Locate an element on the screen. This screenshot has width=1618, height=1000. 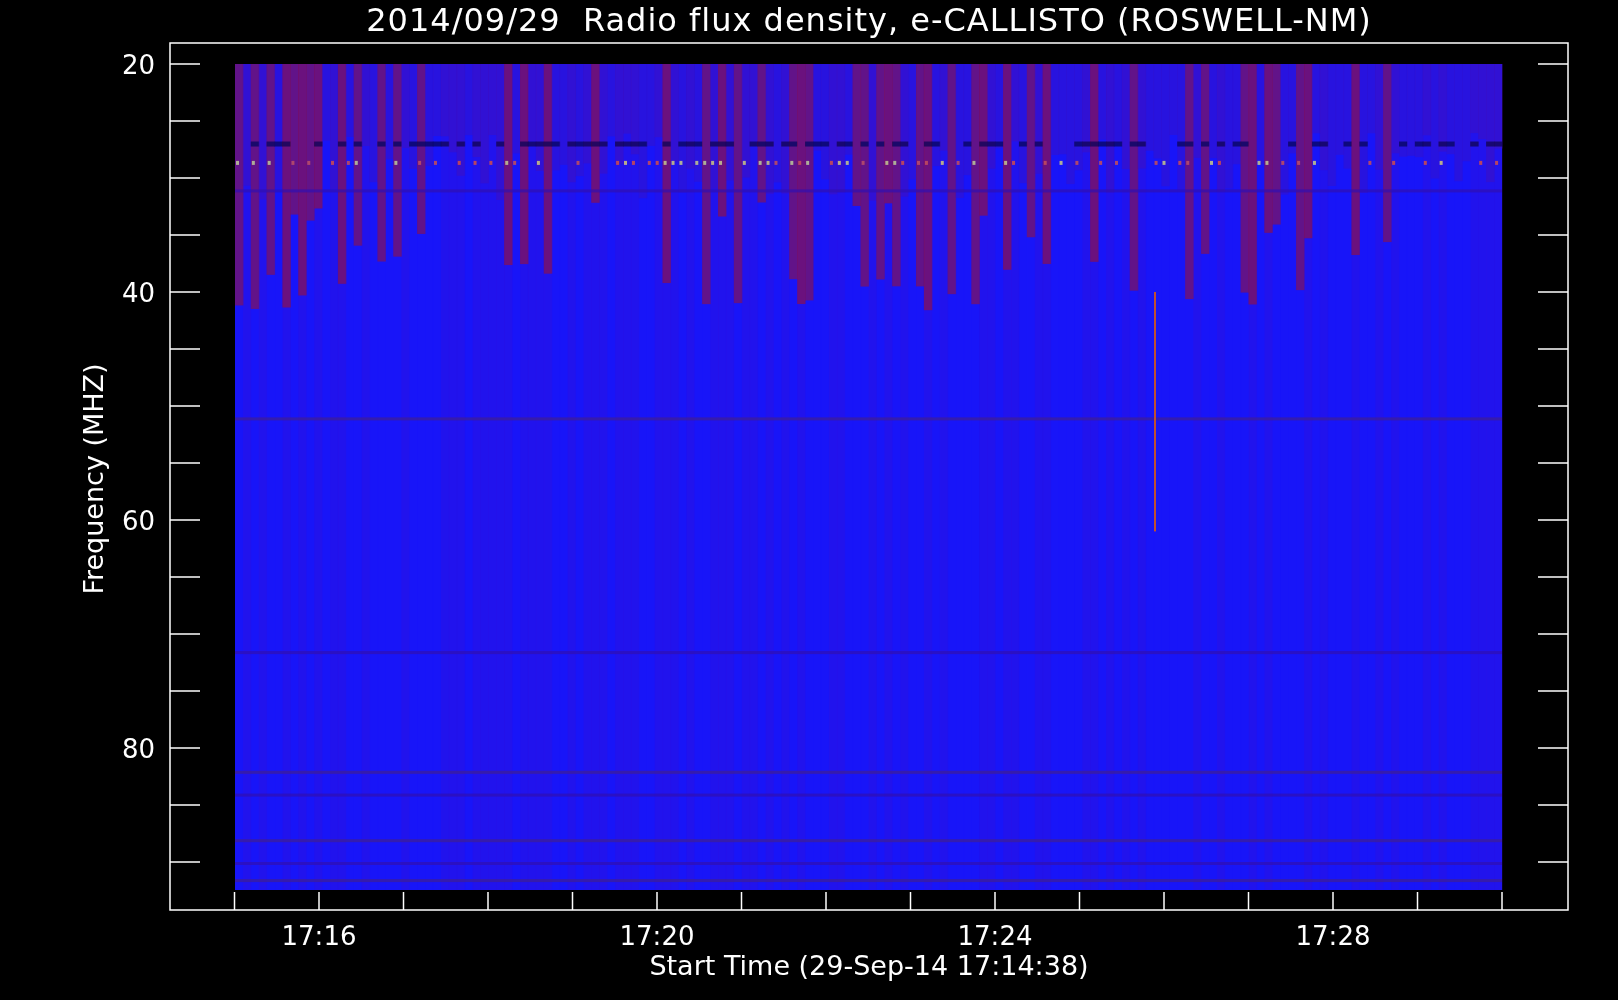
tick-label: 60 is located at coordinates (138, 521).